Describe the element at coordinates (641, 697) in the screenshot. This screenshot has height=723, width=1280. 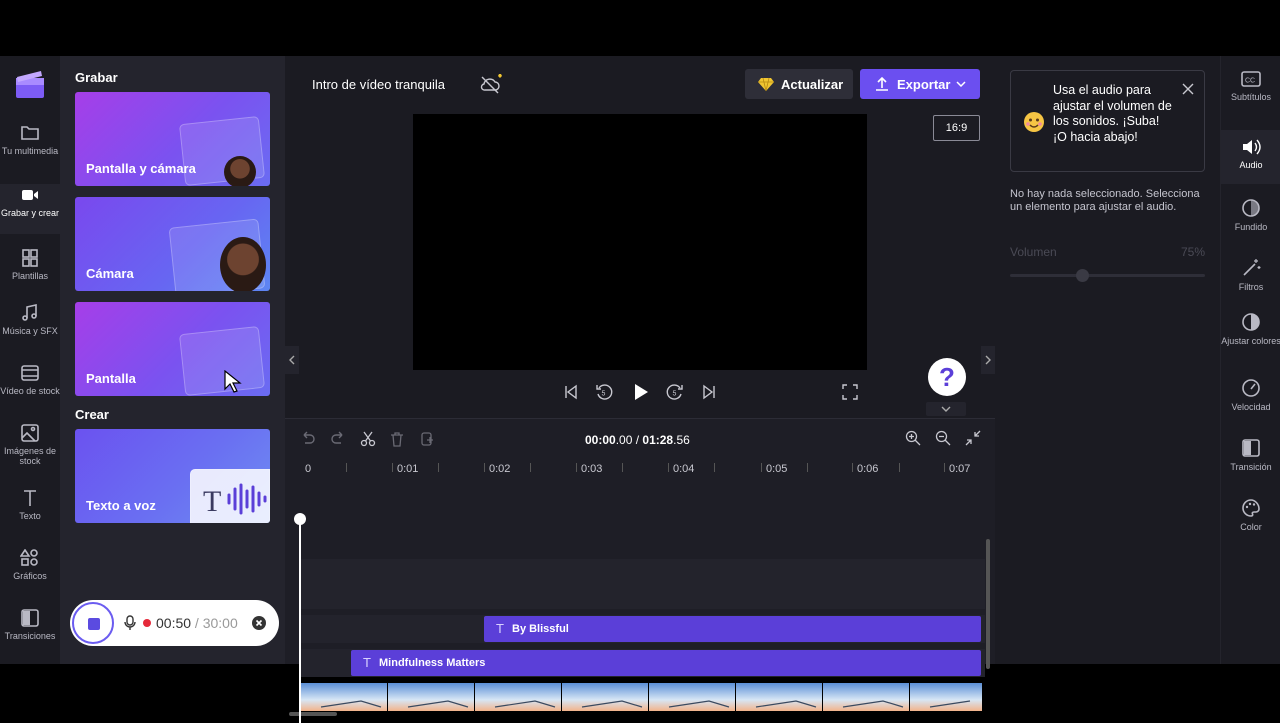
I see `video-clip-filmstrip` at that location.